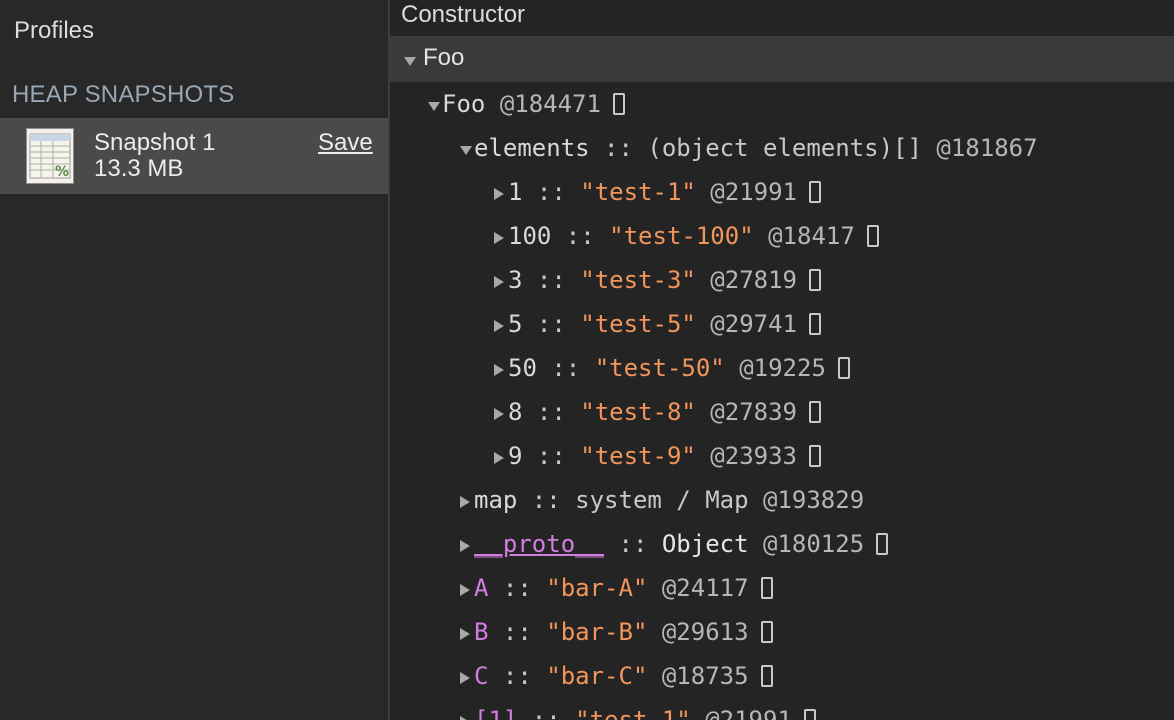  Describe the element at coordinates (664, 280) in the screenshot. I see `tree-row-content: 3 :: "test-3" @27819` at that location.